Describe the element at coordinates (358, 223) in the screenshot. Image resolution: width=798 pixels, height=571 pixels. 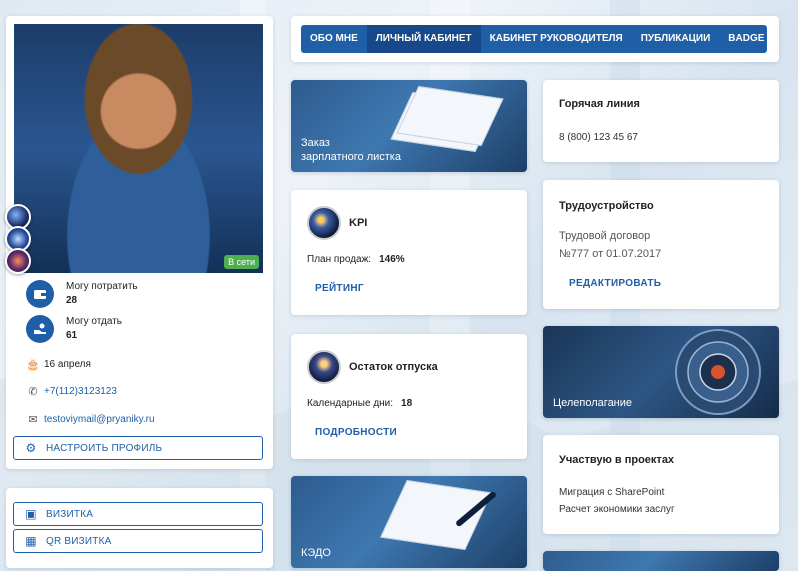
I see `kpi-title: KPI` at that location.